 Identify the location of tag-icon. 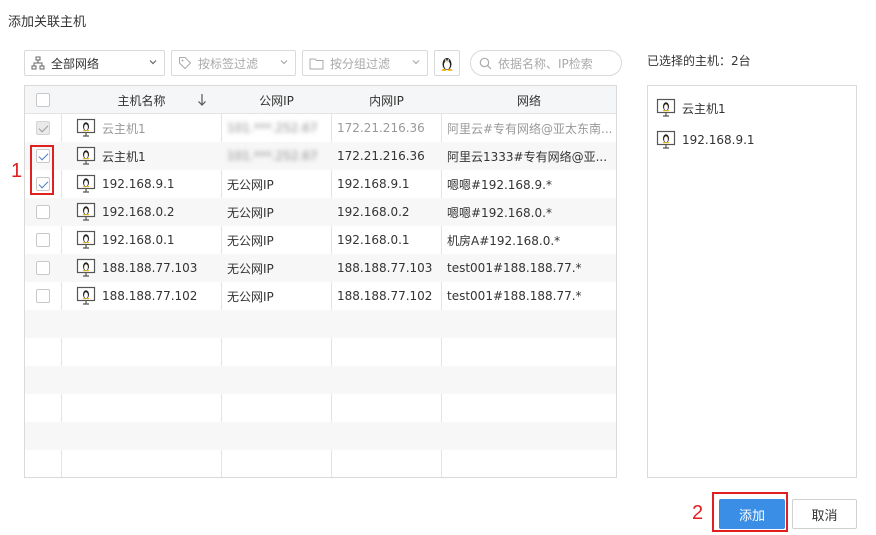
(185, 63).